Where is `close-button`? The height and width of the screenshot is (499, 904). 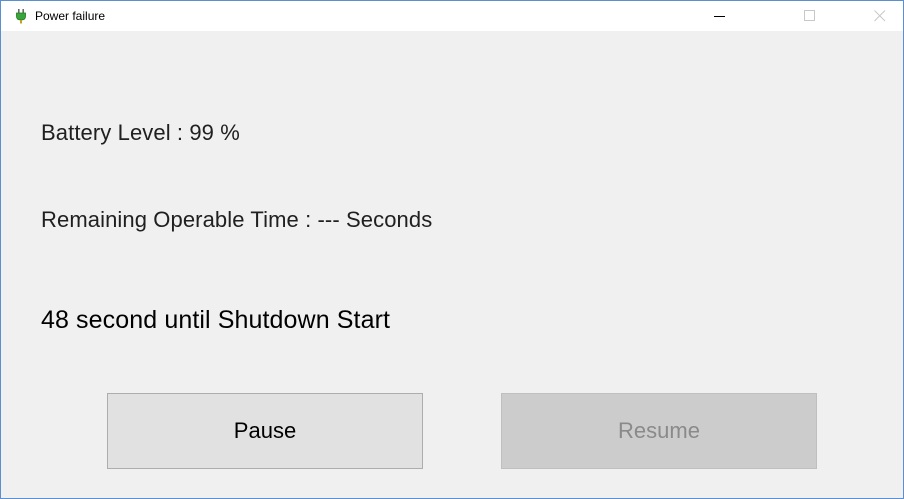
close-button is located at coordinates (880, 16).